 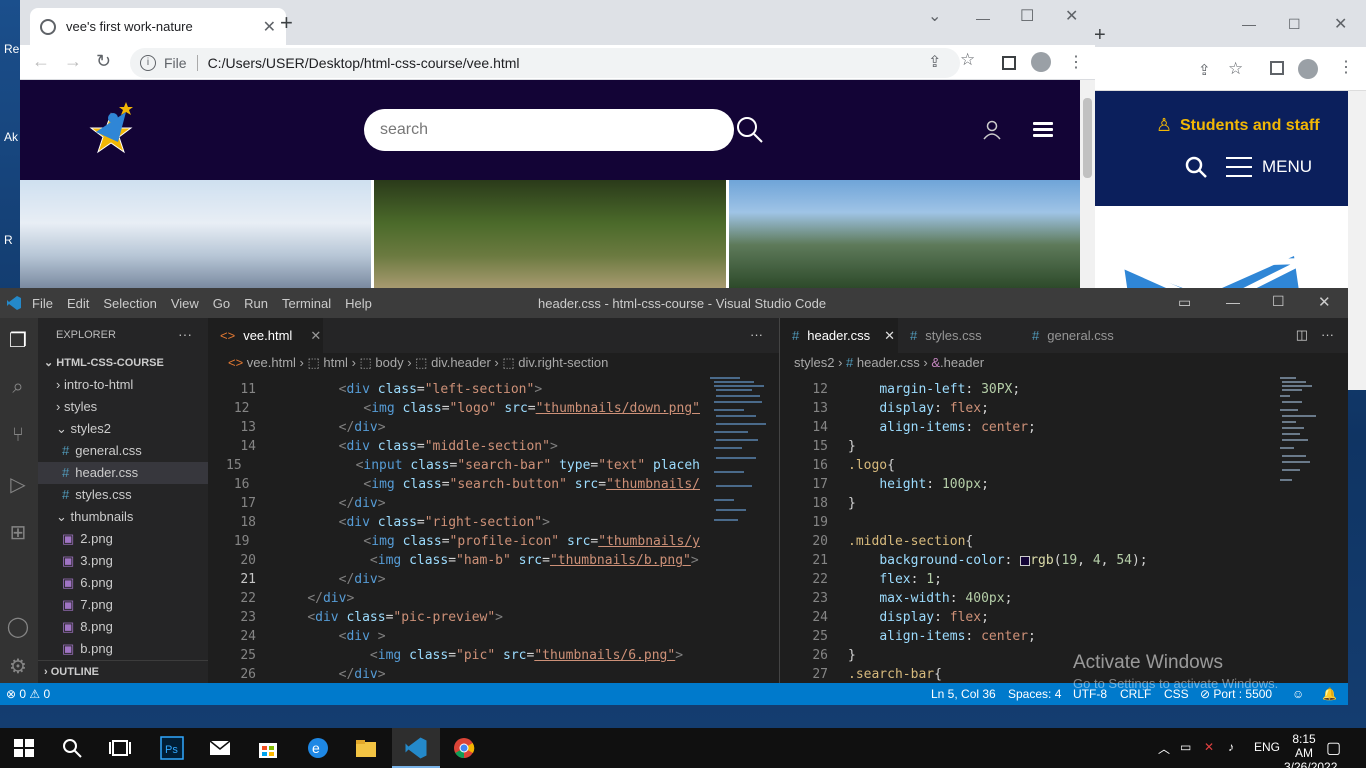 I want to click on page-scrollbar, so click(x=1087, y=184).